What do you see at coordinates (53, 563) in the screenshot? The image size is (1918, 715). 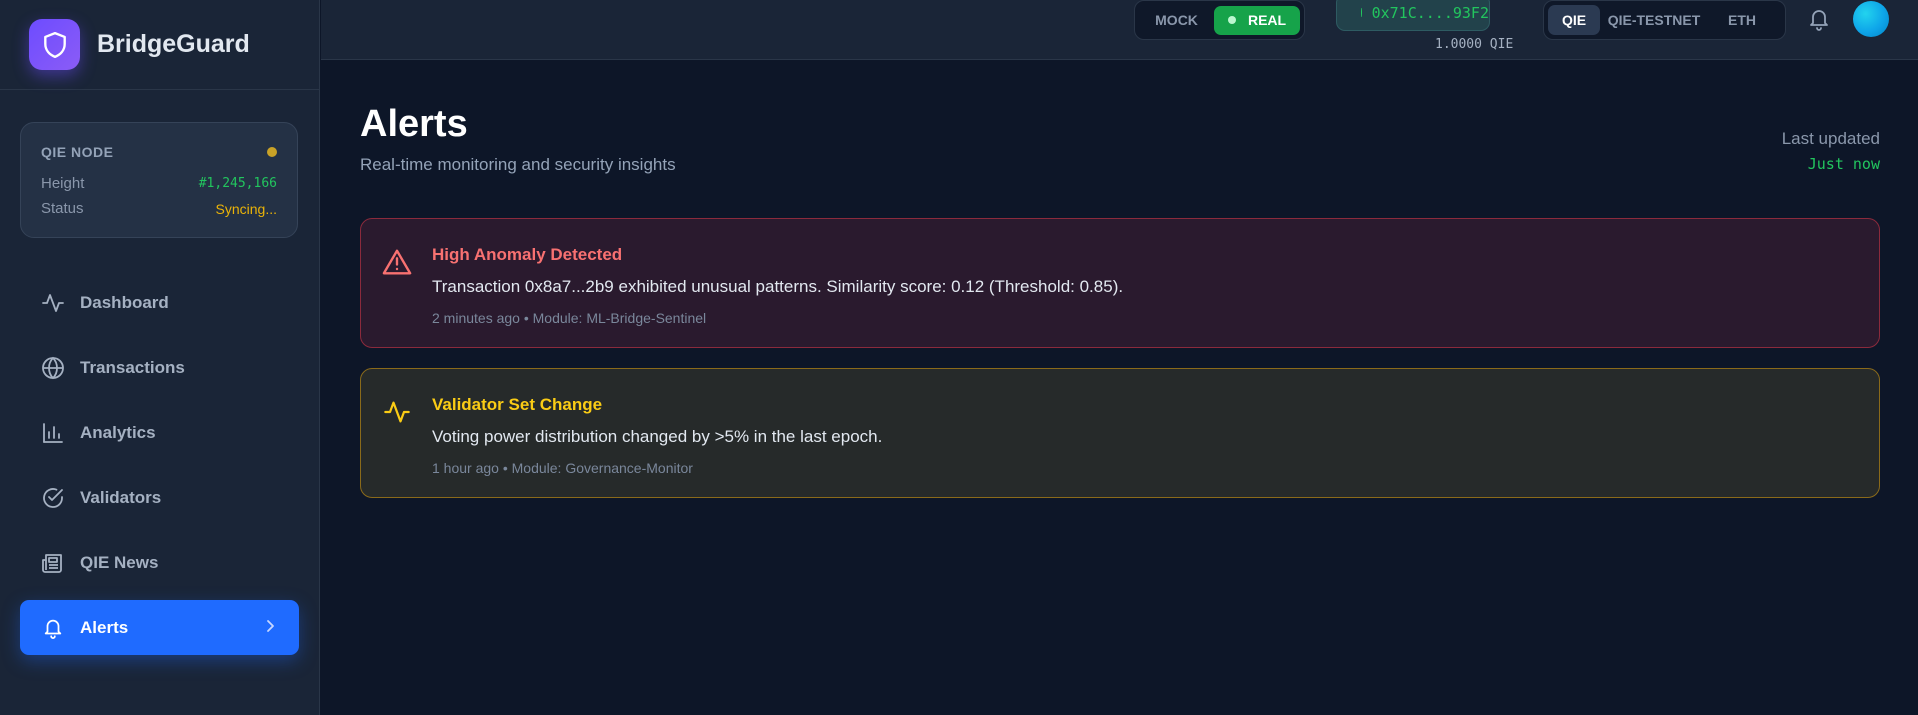 I see `newspaper-icon` at bounding box center [53, 563].